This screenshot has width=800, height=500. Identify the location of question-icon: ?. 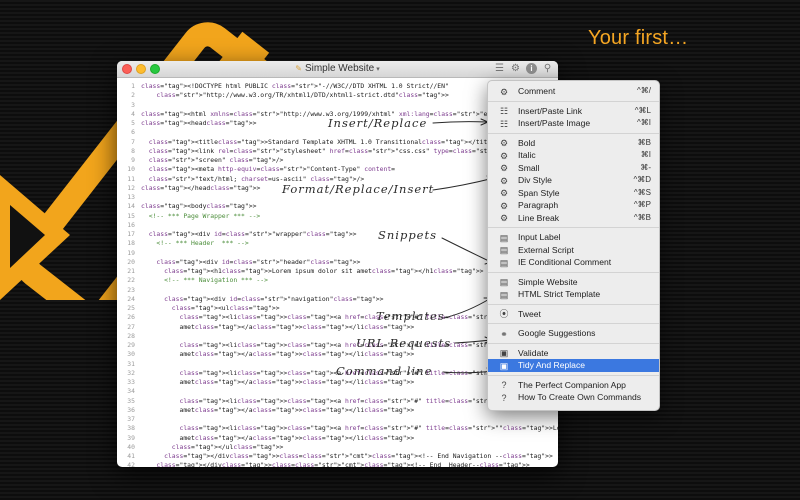
(504, 385).